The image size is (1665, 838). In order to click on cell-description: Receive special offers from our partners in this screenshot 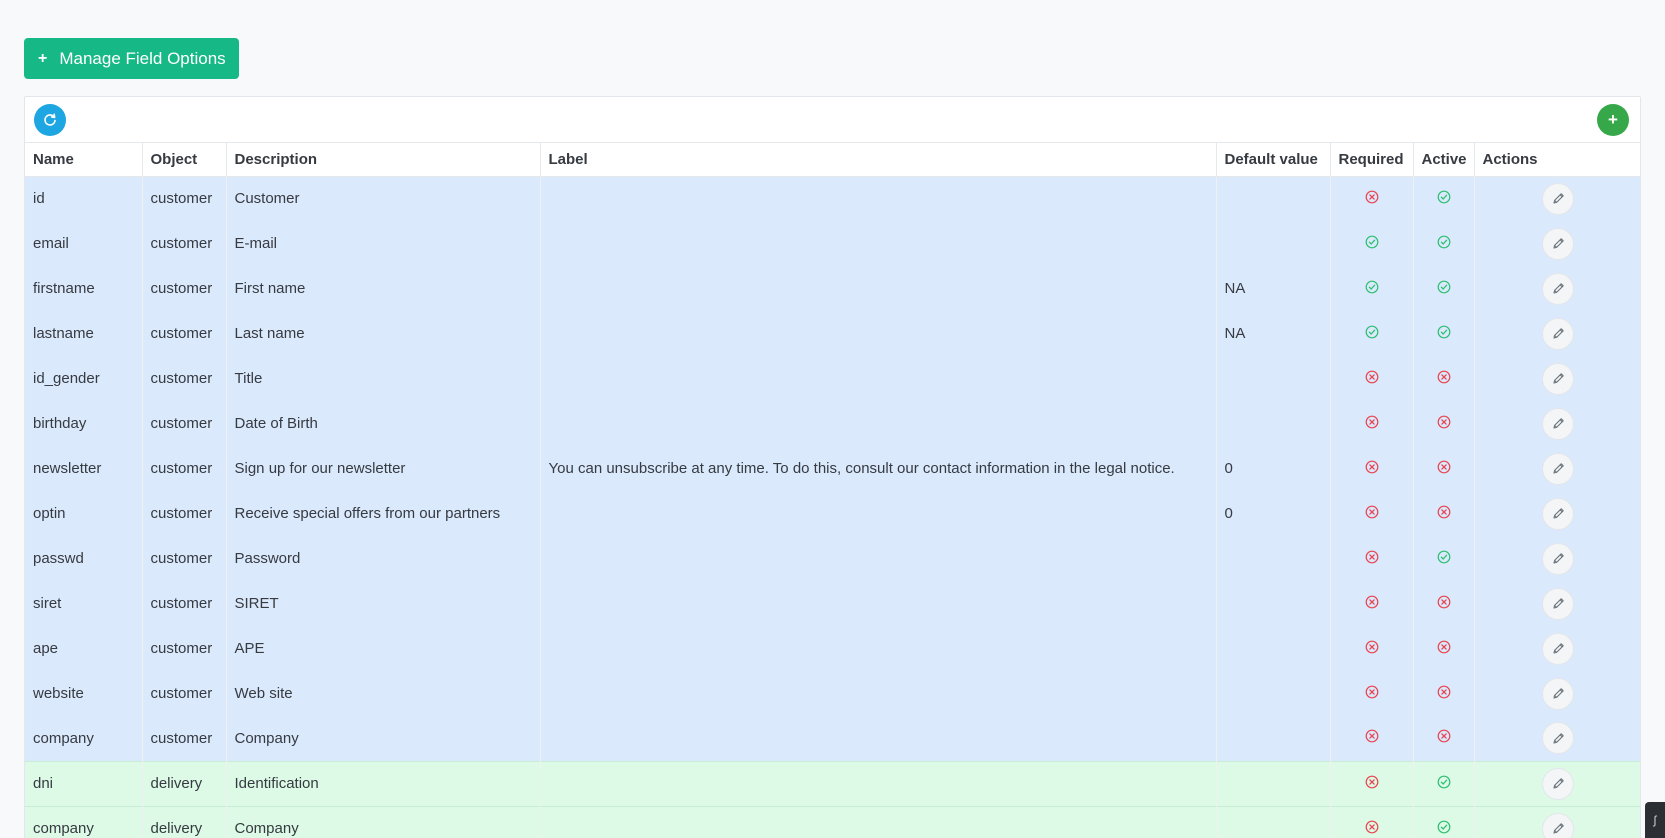, I will do `click(383, 513)`.